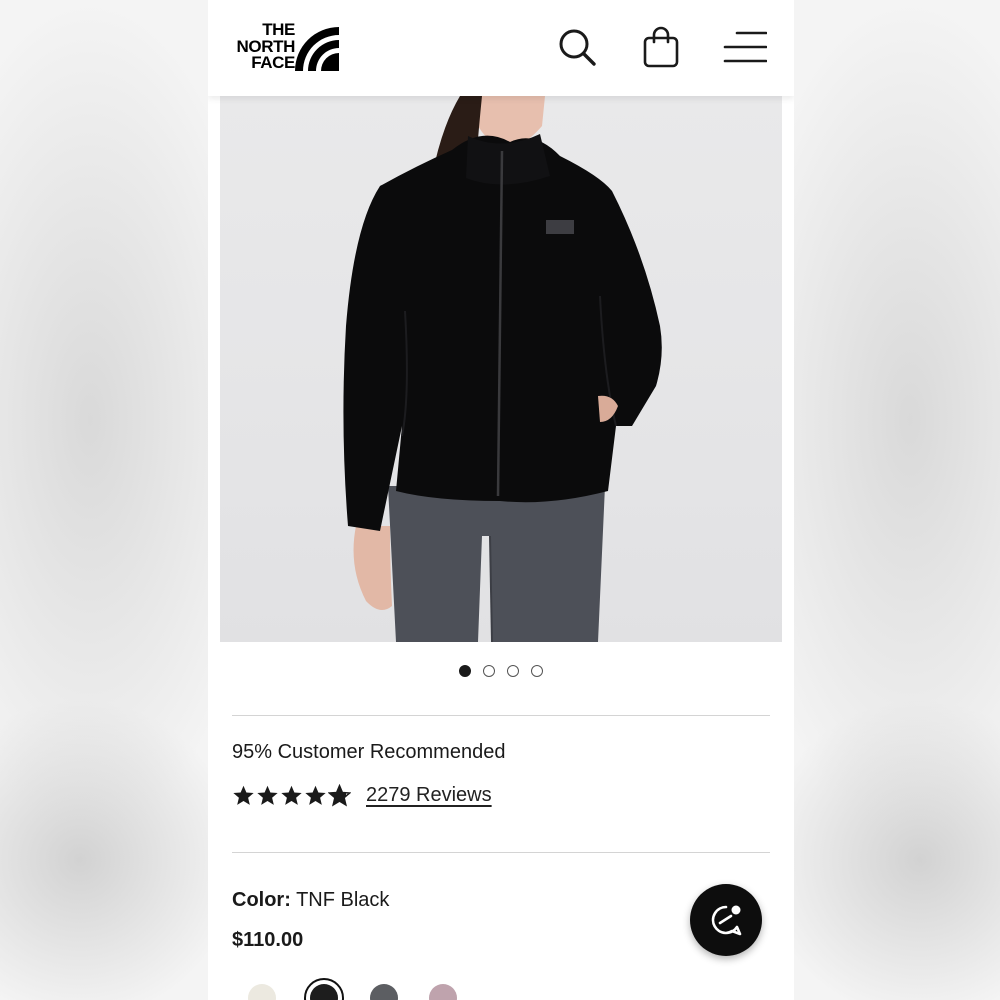 This screenshot has width=1000, height=1000. Describe the element at coordinates (317, 49) in the screenshot. I see `half-dome-logo-icon` at that location.